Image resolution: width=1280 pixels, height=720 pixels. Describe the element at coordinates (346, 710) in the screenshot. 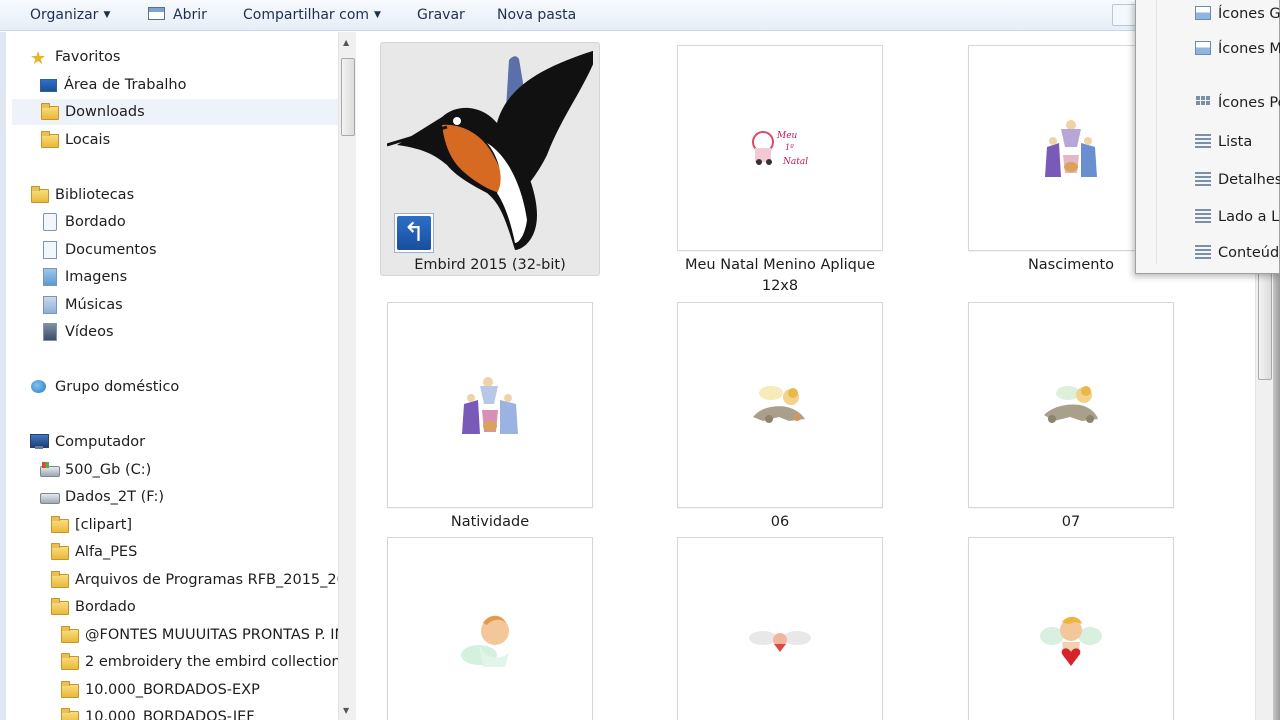

I see `scroll-down-icon: ▼` at that location.